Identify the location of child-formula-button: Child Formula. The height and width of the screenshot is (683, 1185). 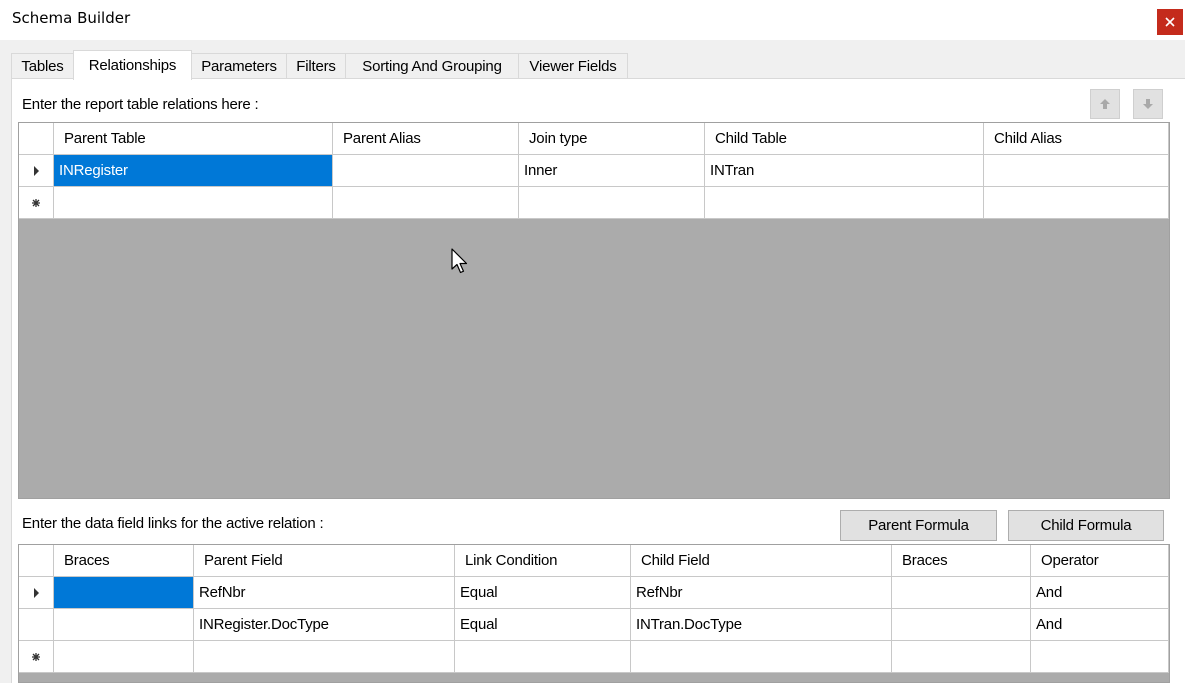
(1086, 525).